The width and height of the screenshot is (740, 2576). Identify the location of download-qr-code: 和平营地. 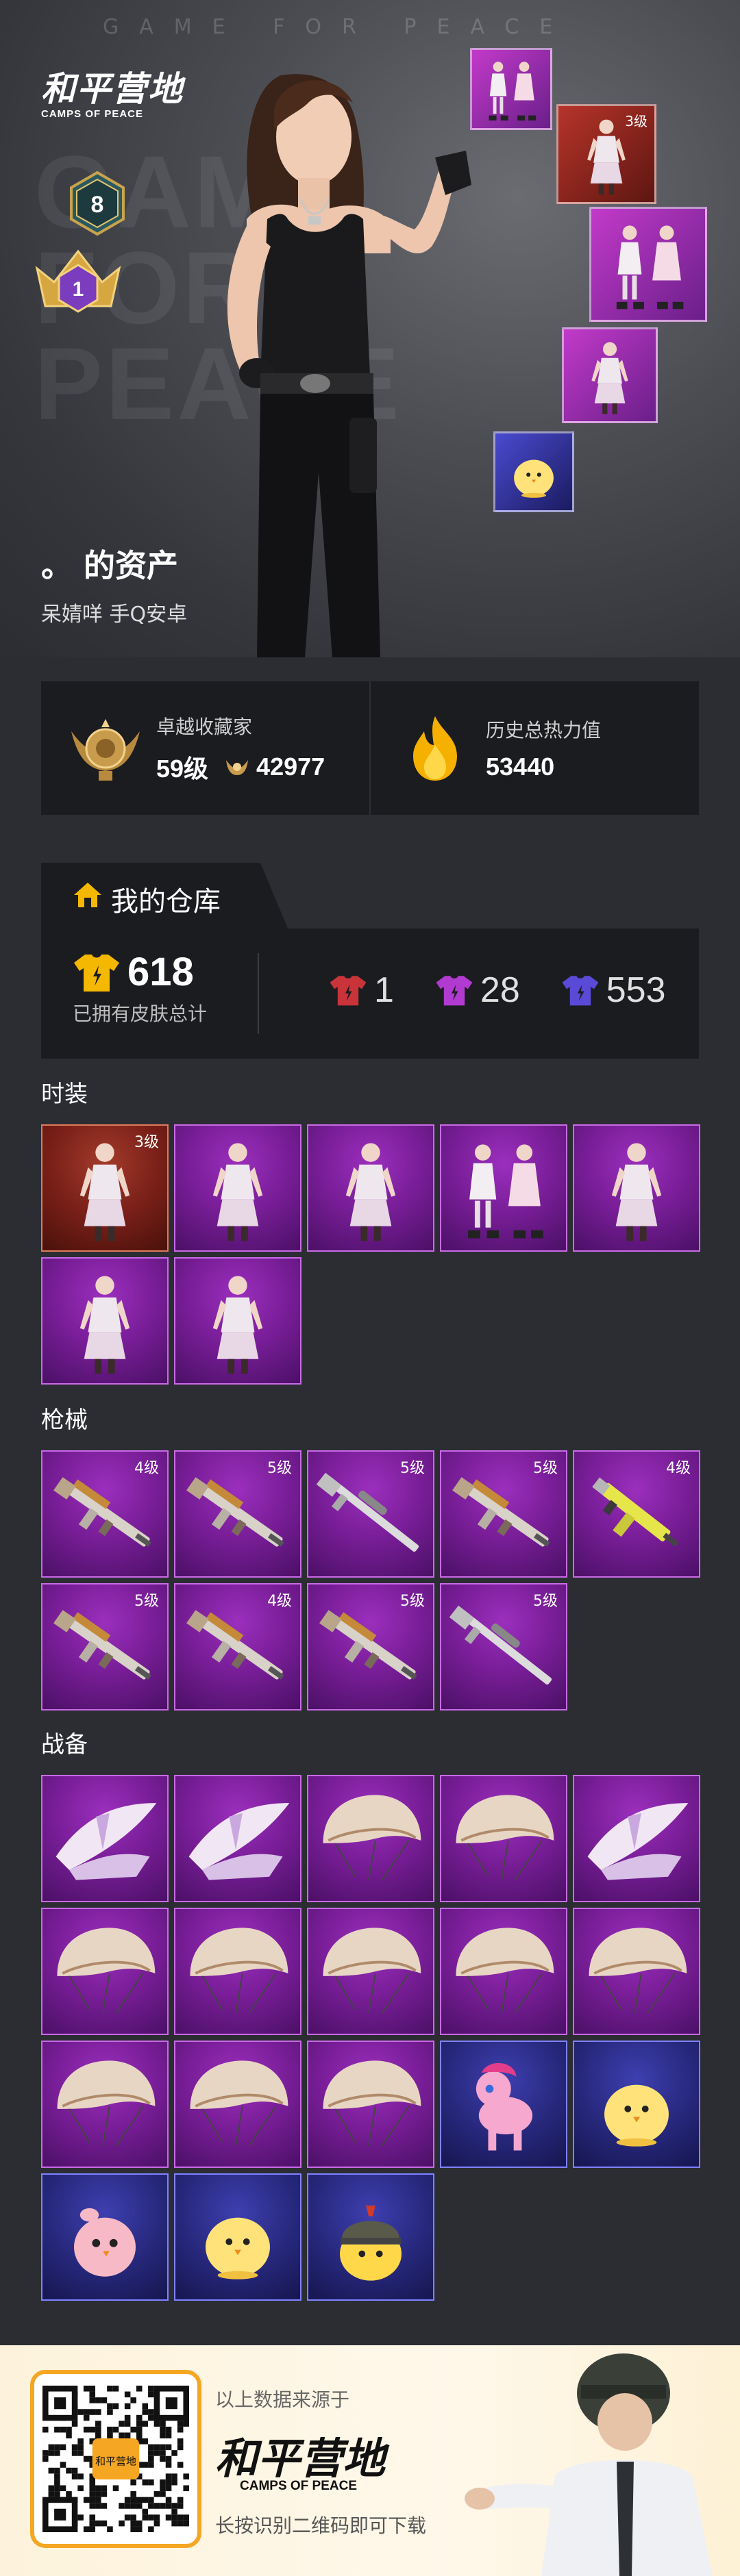
(115, 2459).